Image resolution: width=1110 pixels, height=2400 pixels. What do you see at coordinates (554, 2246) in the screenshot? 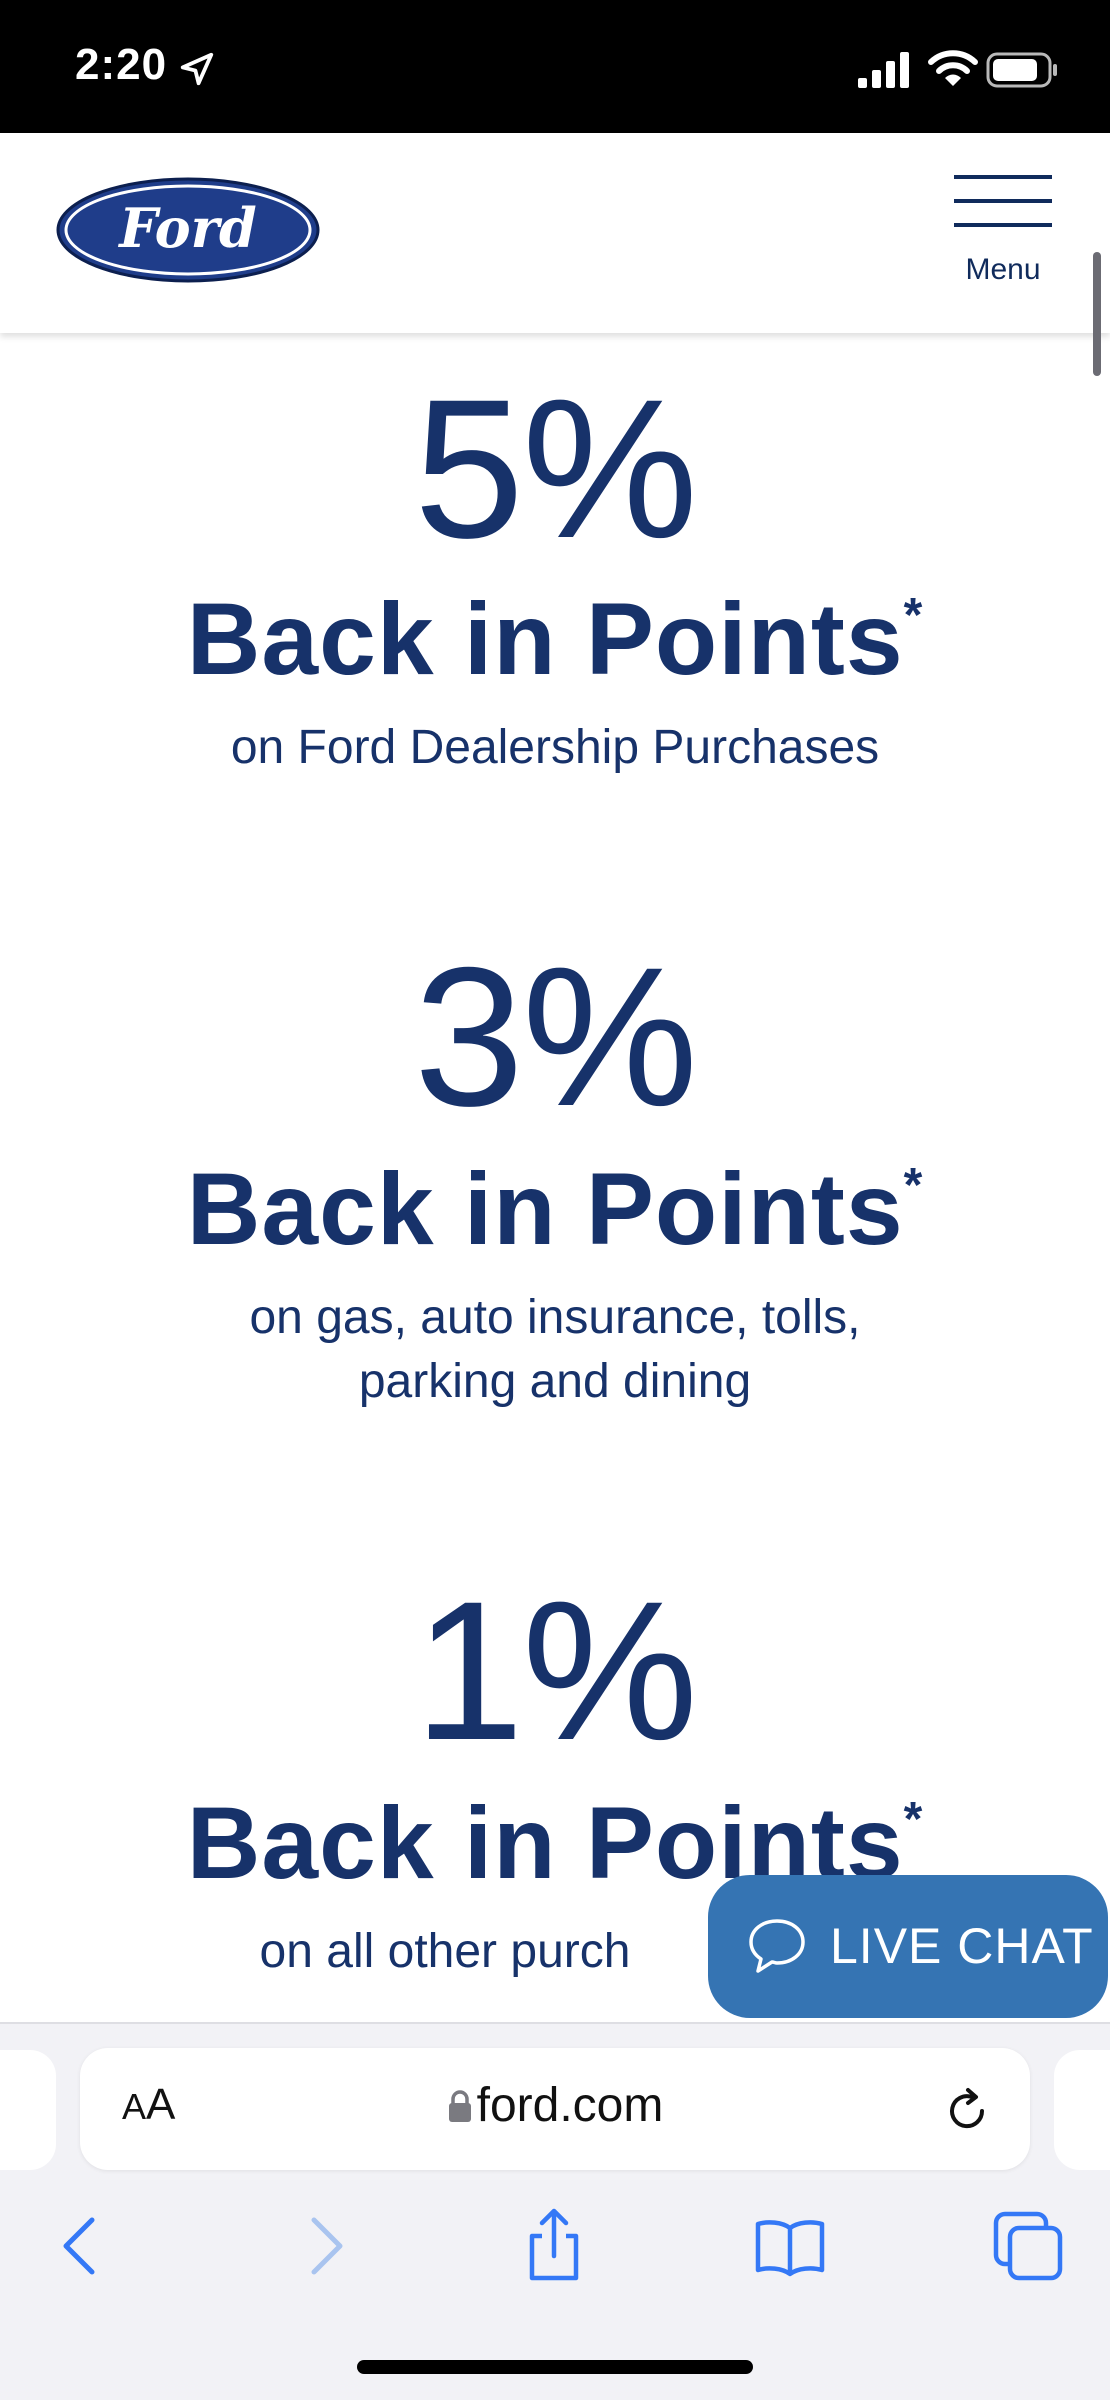
I see `share-icon` at bounding box center [554, 2246].